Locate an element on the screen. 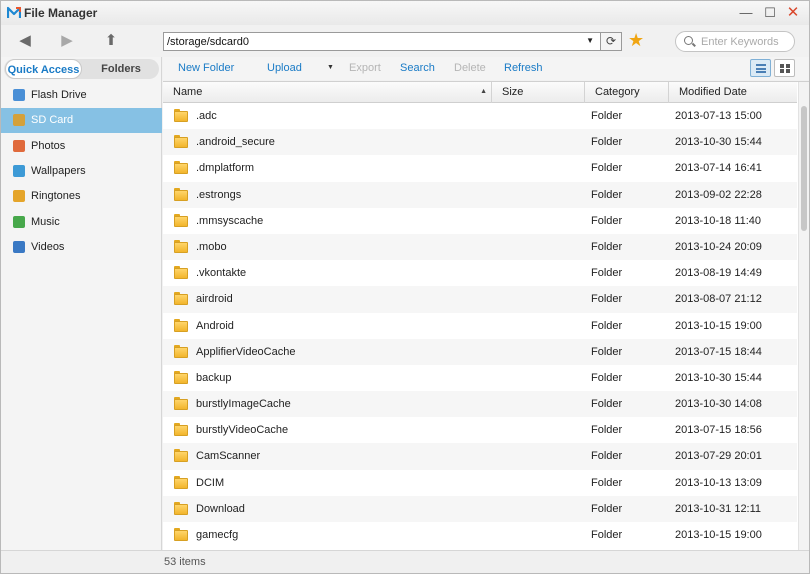 The image size is (810, 574). new-folder-button: New Folder is located at coordinates (206, 68).